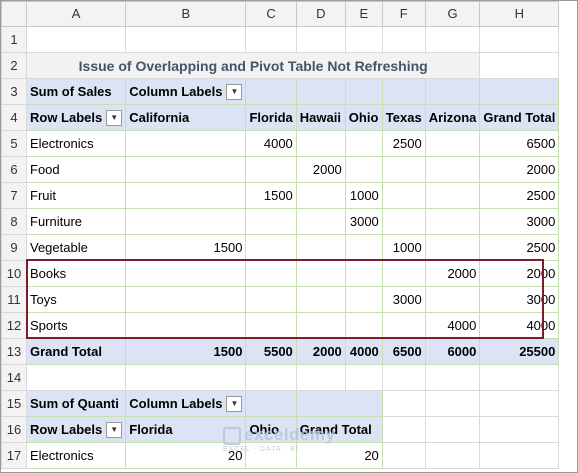 This screenshot has height=473, width=578. I want to click on pivot-column-header: California, so click(186, 117).